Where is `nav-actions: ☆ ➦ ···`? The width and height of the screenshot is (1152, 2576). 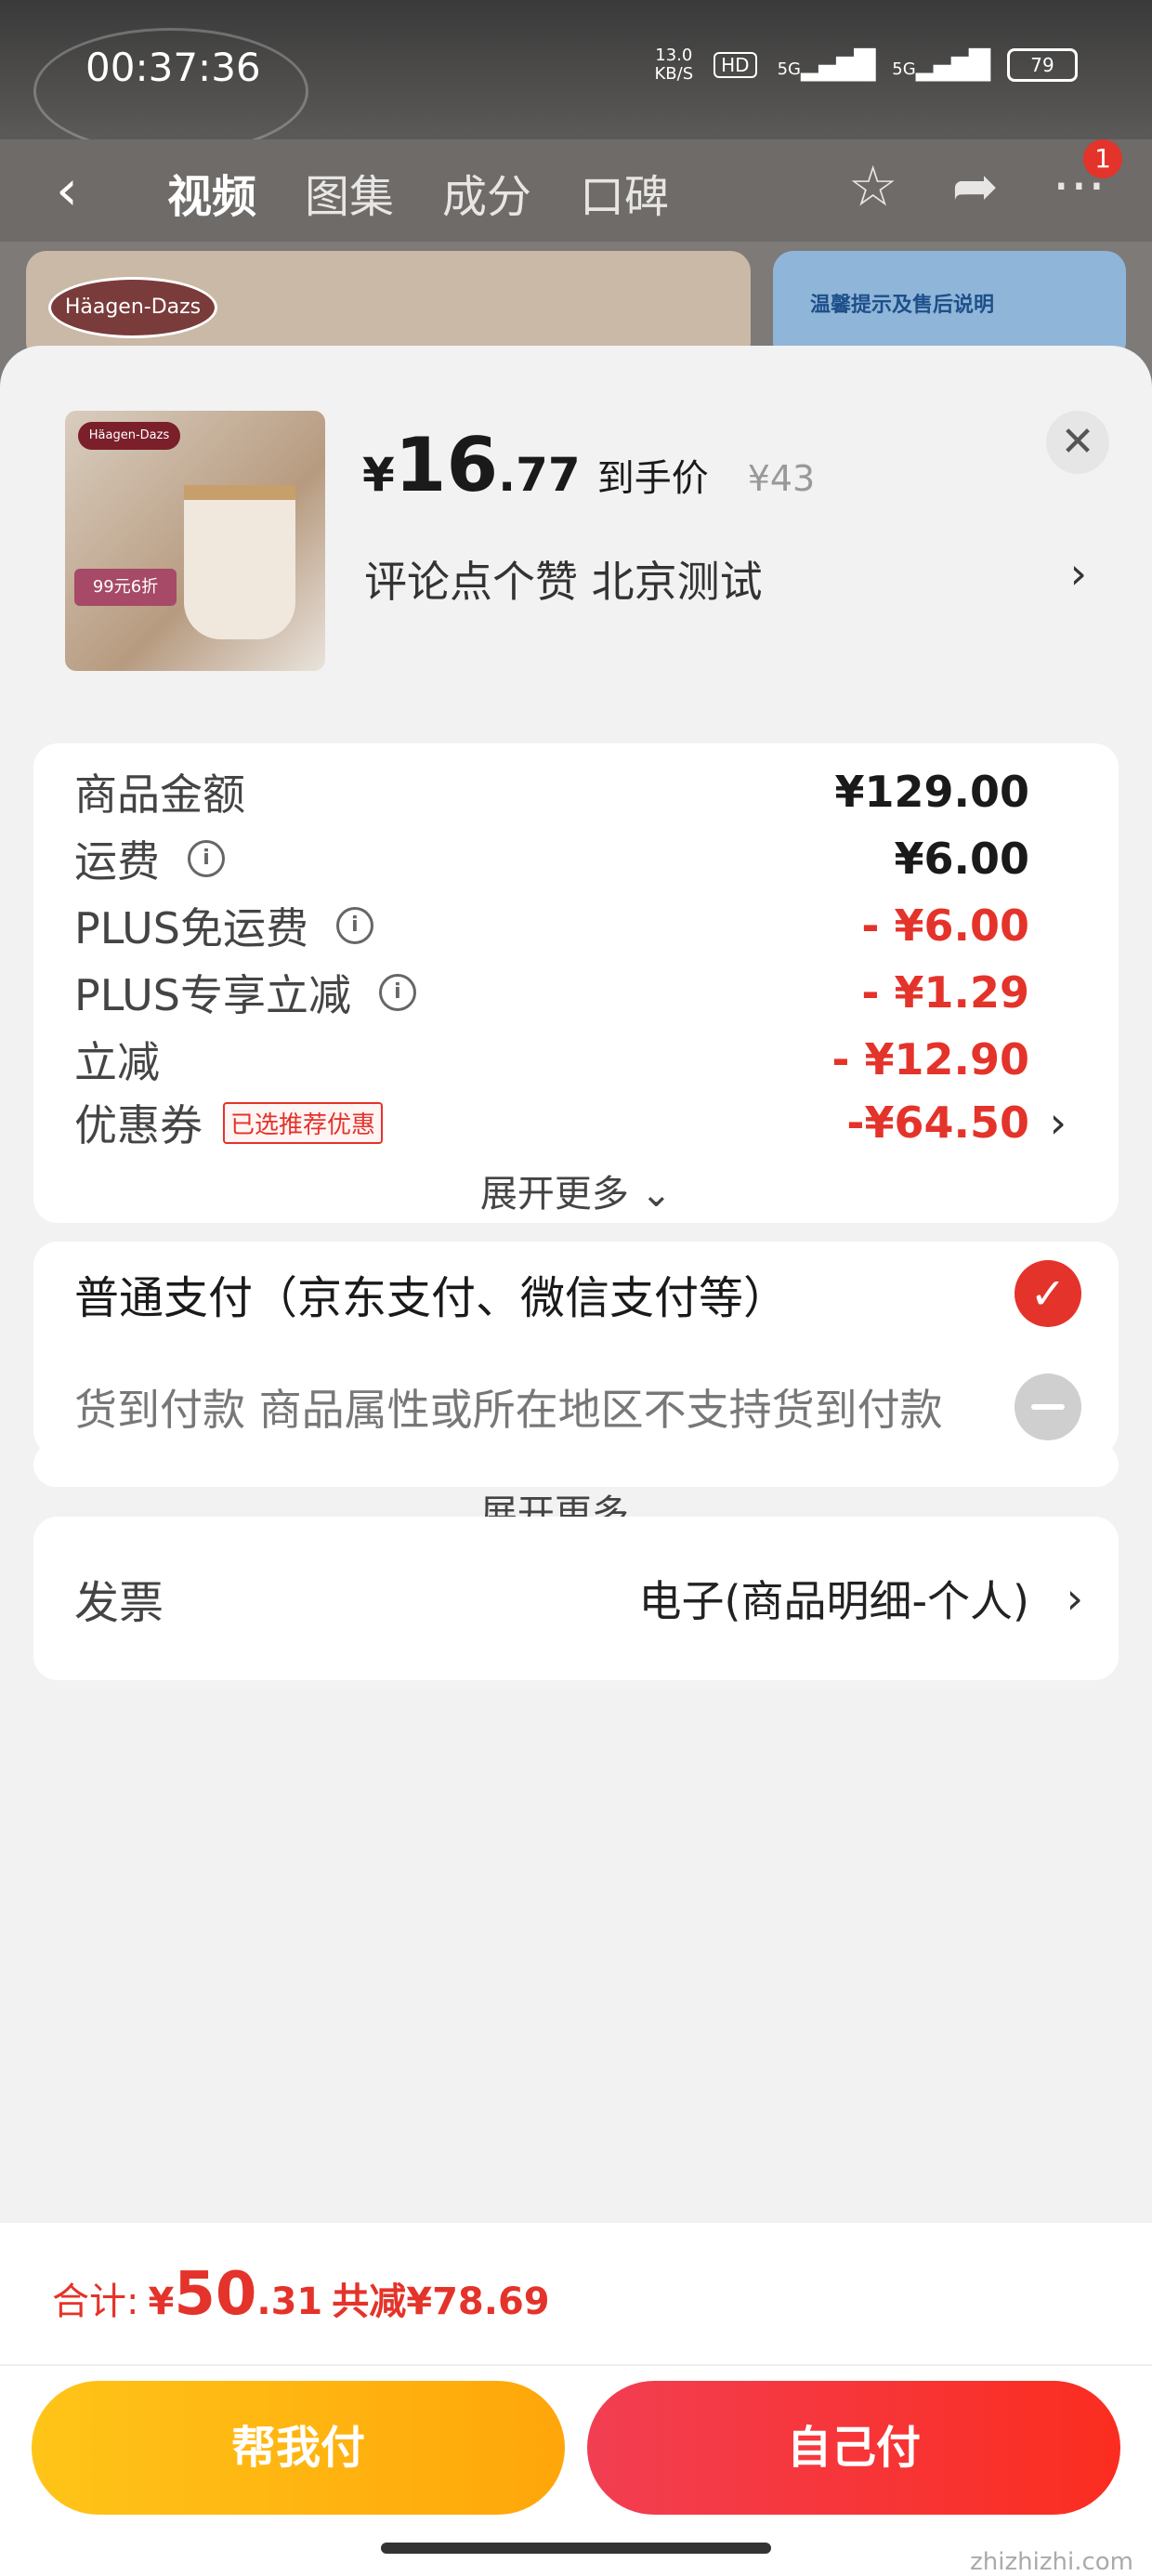
nav-actions: ☆ ➦ ··· is located at coordinates (977, 186).